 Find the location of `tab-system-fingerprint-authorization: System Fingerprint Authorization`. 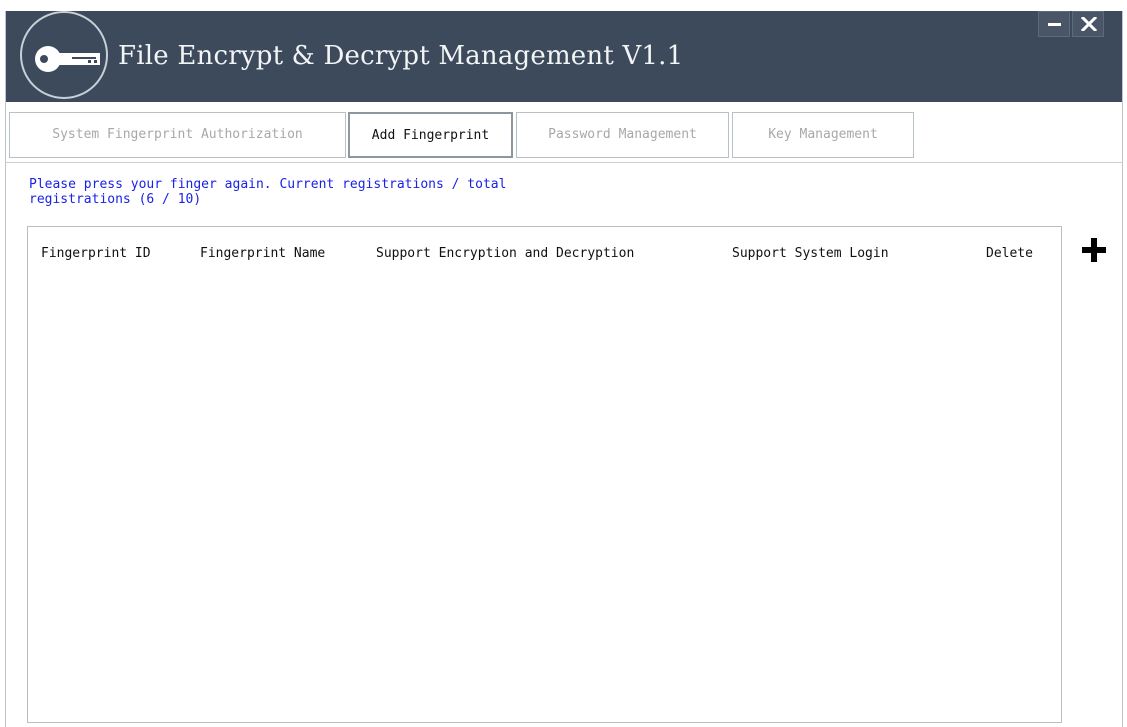

tab-system-fingerprint-authorization: System Fingerprint Authorization is located at coordinates (177, 135).